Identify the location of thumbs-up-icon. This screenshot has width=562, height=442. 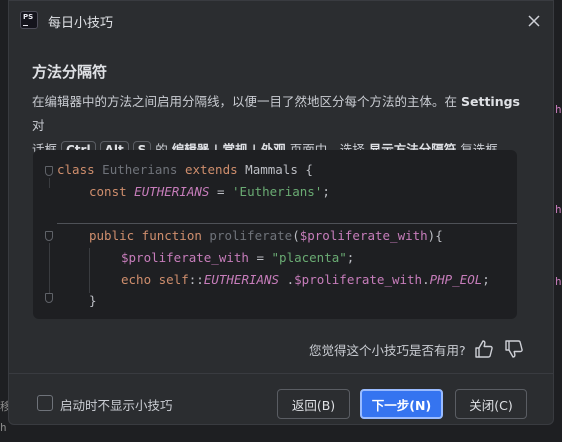
(484, 349).